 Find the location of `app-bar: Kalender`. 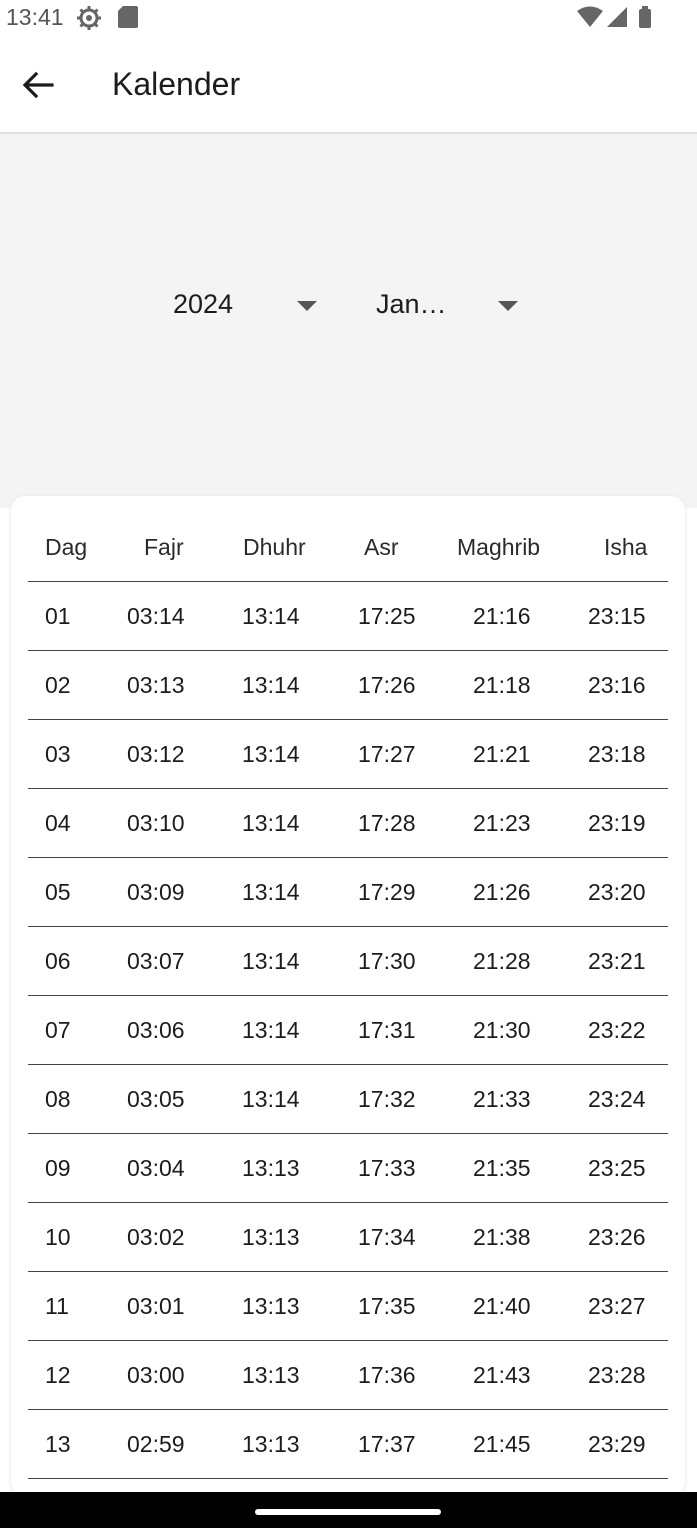

app-bar: Kalender is located at coordinates (348, 84).